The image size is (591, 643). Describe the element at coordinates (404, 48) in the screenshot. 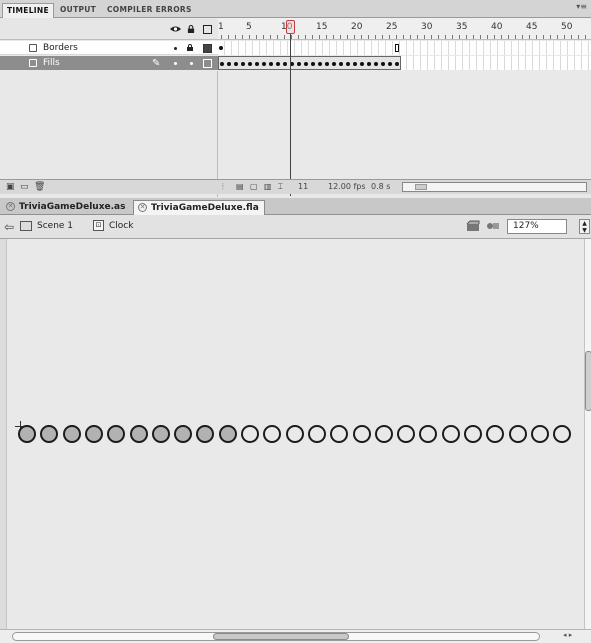

I see `frame-row-borders` at that location.